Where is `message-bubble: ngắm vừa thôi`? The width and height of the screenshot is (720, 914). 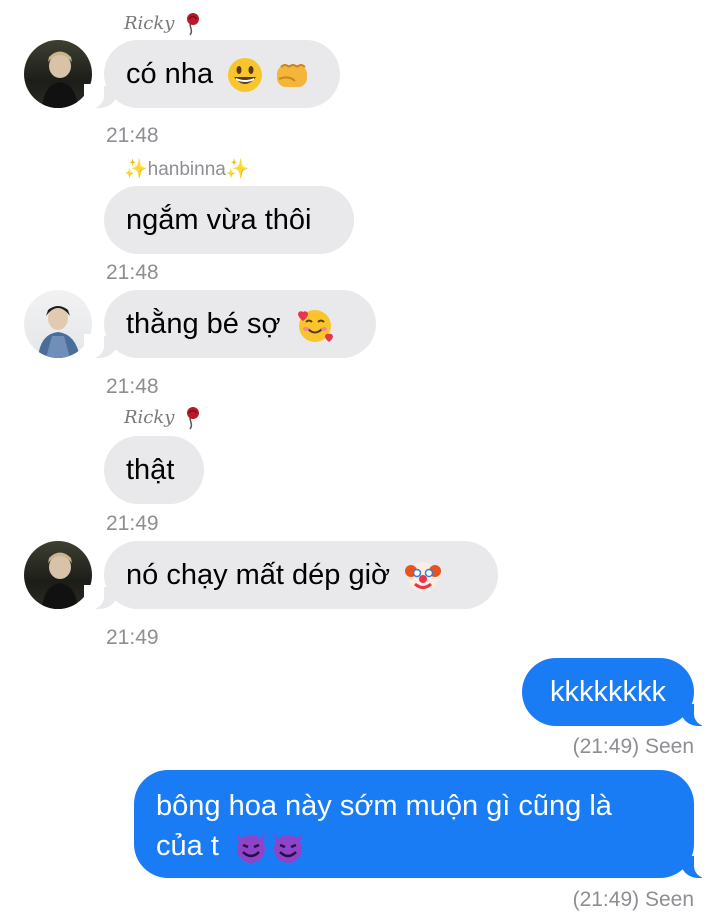
message-bubble: ngắm vừa thôi is located at coordinates (229, 220).